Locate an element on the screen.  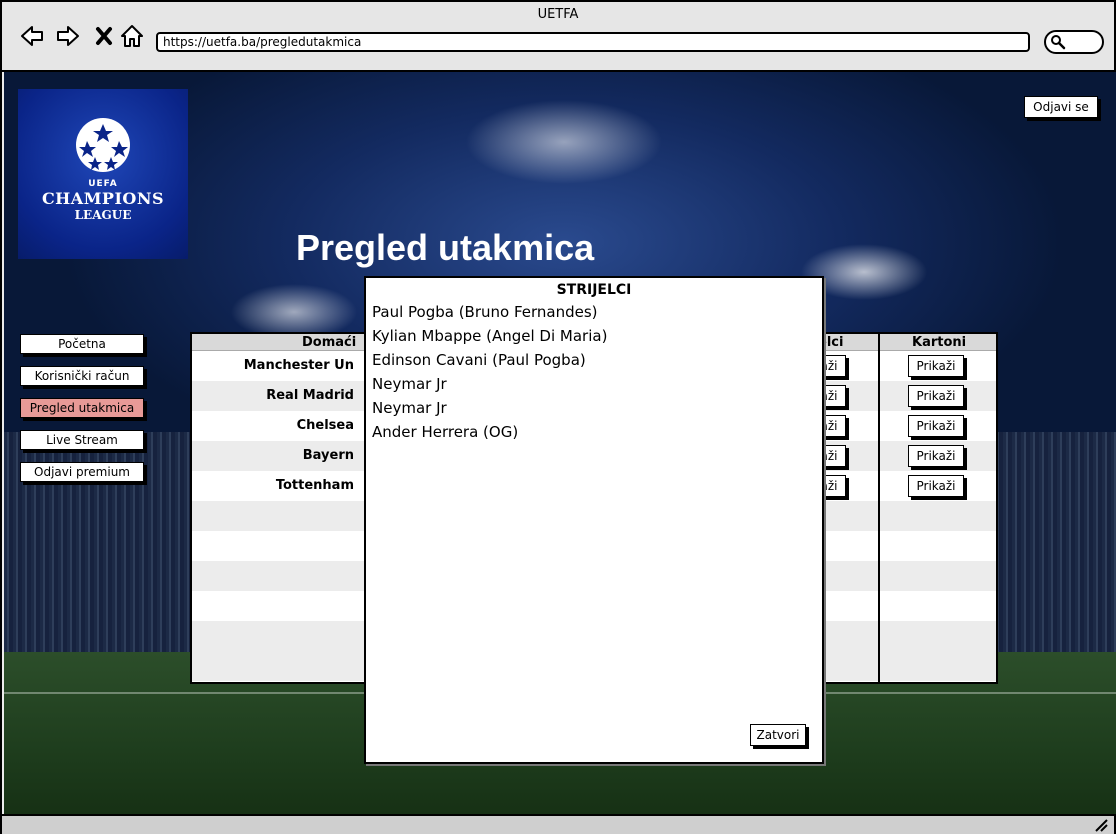
scorer-item: Kylian Mbappe (Angel Di Maria) is located at coordinates (490, 336).